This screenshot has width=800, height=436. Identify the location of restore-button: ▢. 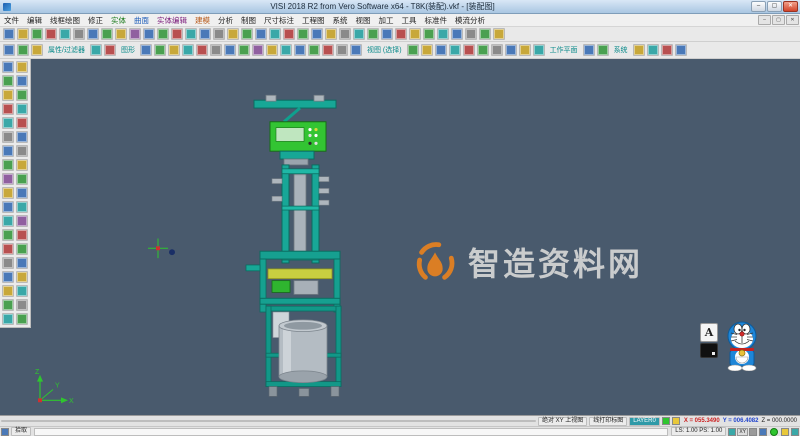
(774, 6).